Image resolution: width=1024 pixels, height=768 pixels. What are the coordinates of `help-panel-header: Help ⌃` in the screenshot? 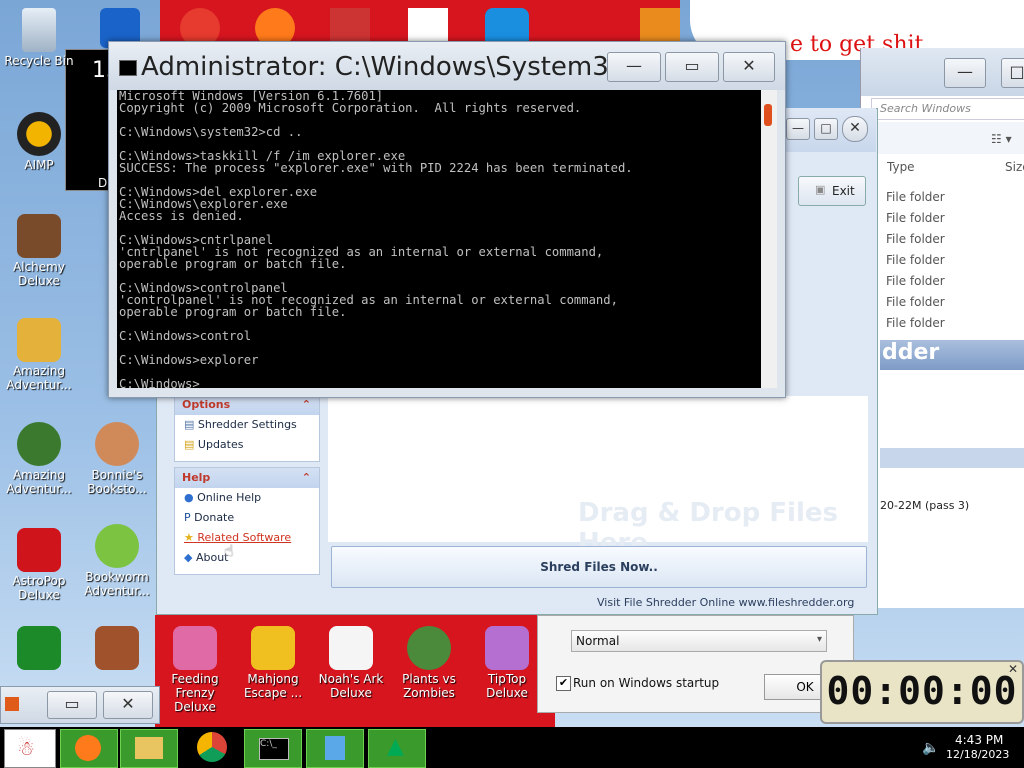 It's located at (247, 478).